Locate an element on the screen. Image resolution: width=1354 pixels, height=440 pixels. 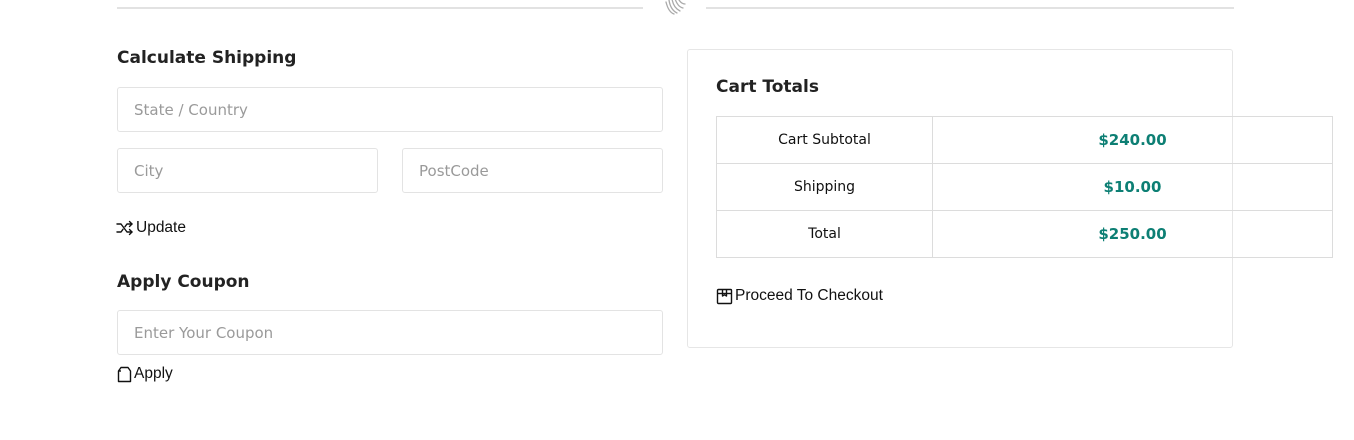
subtotal-label: Cart Subtotal is located at coordinates (824, 140).